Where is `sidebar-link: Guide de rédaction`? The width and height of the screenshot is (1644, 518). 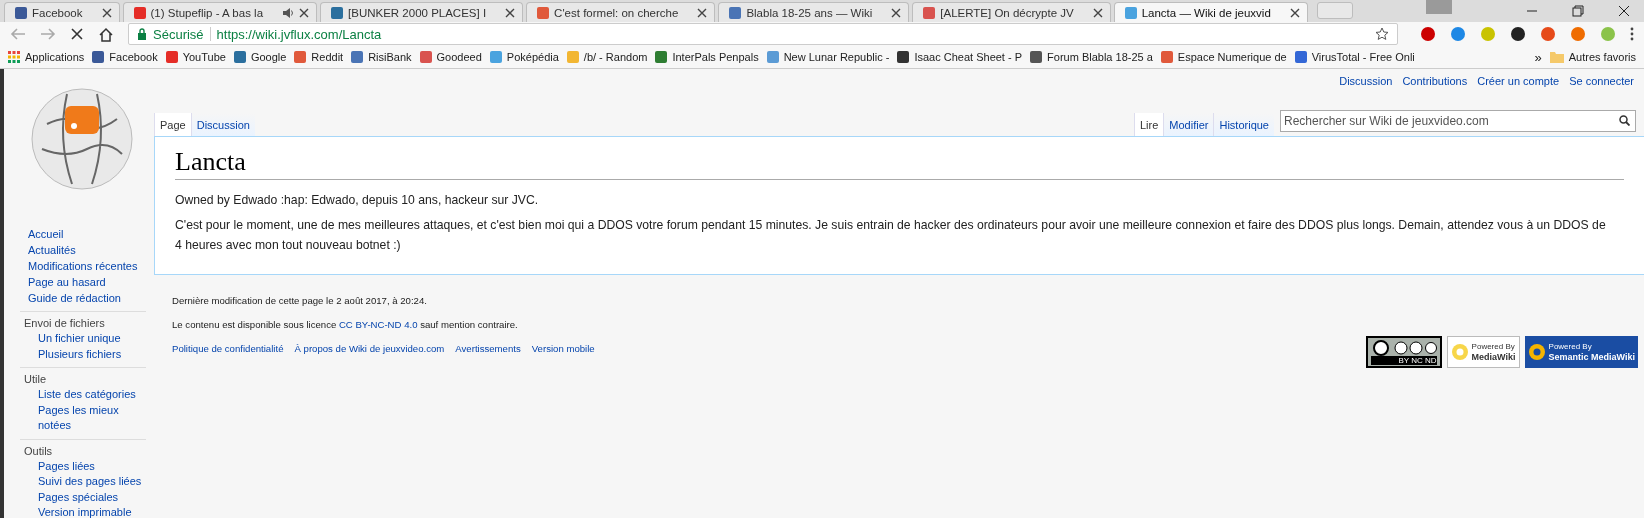 sidebar-link: Guide de rédaction is located at coordinates (89, 298).